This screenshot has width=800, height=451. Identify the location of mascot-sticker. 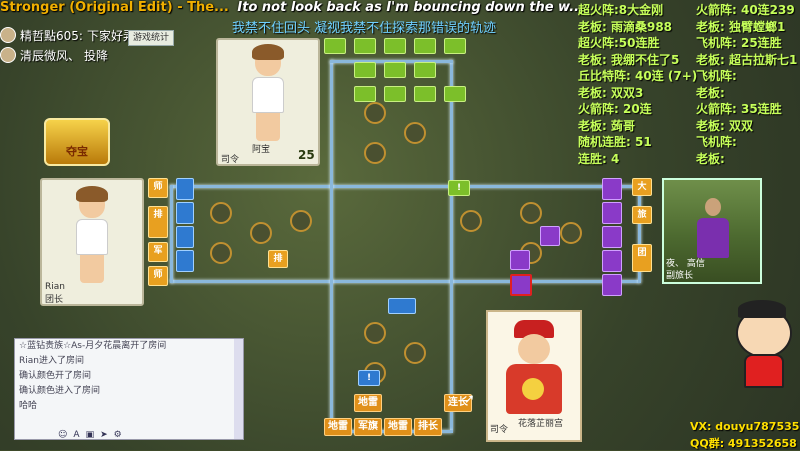
(761, 340).